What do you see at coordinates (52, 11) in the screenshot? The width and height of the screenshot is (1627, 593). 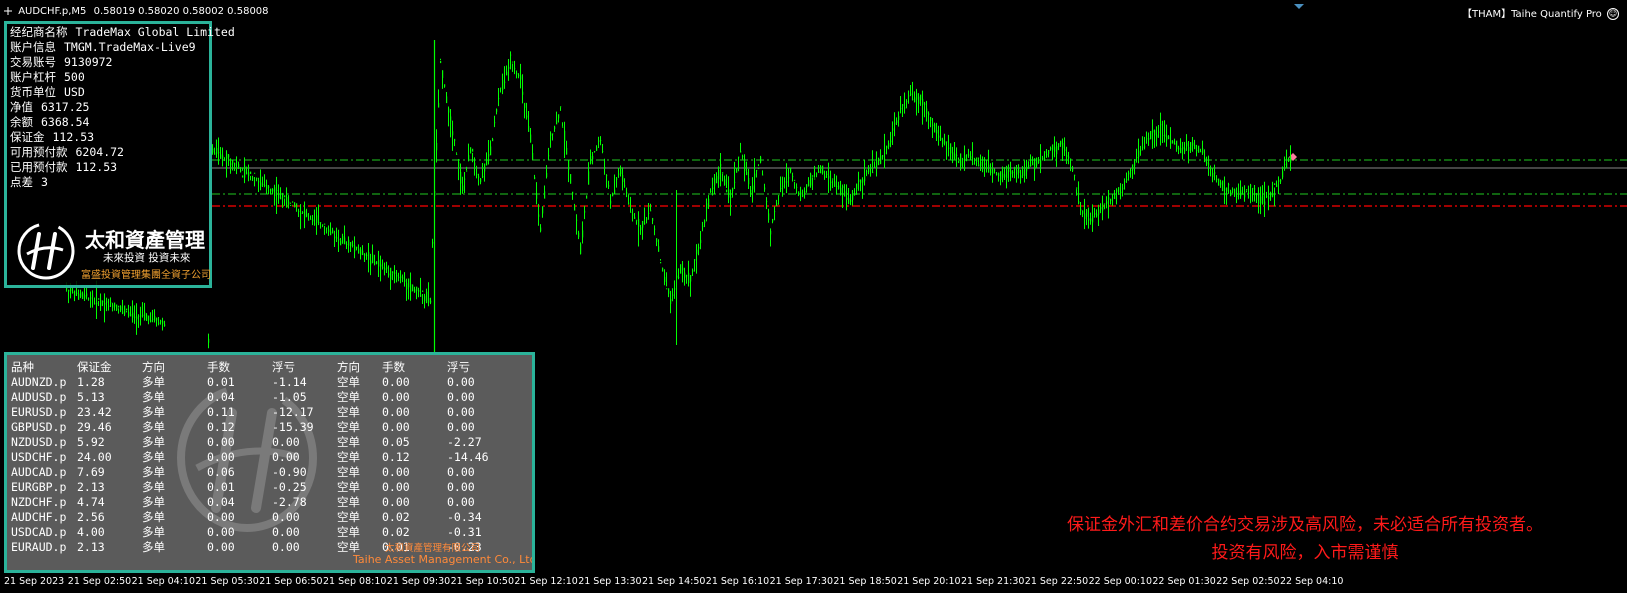 I see `chart-symbol: AUDCHF.p,M5` at bounding box center [52, 11].